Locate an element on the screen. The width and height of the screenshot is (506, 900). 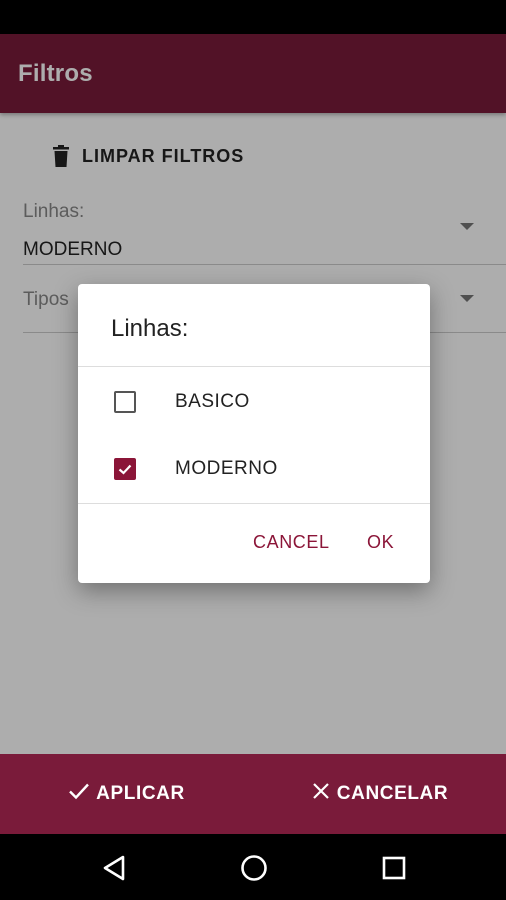
home-icon is located at coordinates (254, 870).